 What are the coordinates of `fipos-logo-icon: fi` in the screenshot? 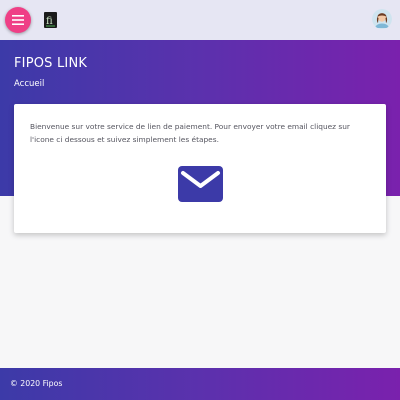 It's located at (50, 20).